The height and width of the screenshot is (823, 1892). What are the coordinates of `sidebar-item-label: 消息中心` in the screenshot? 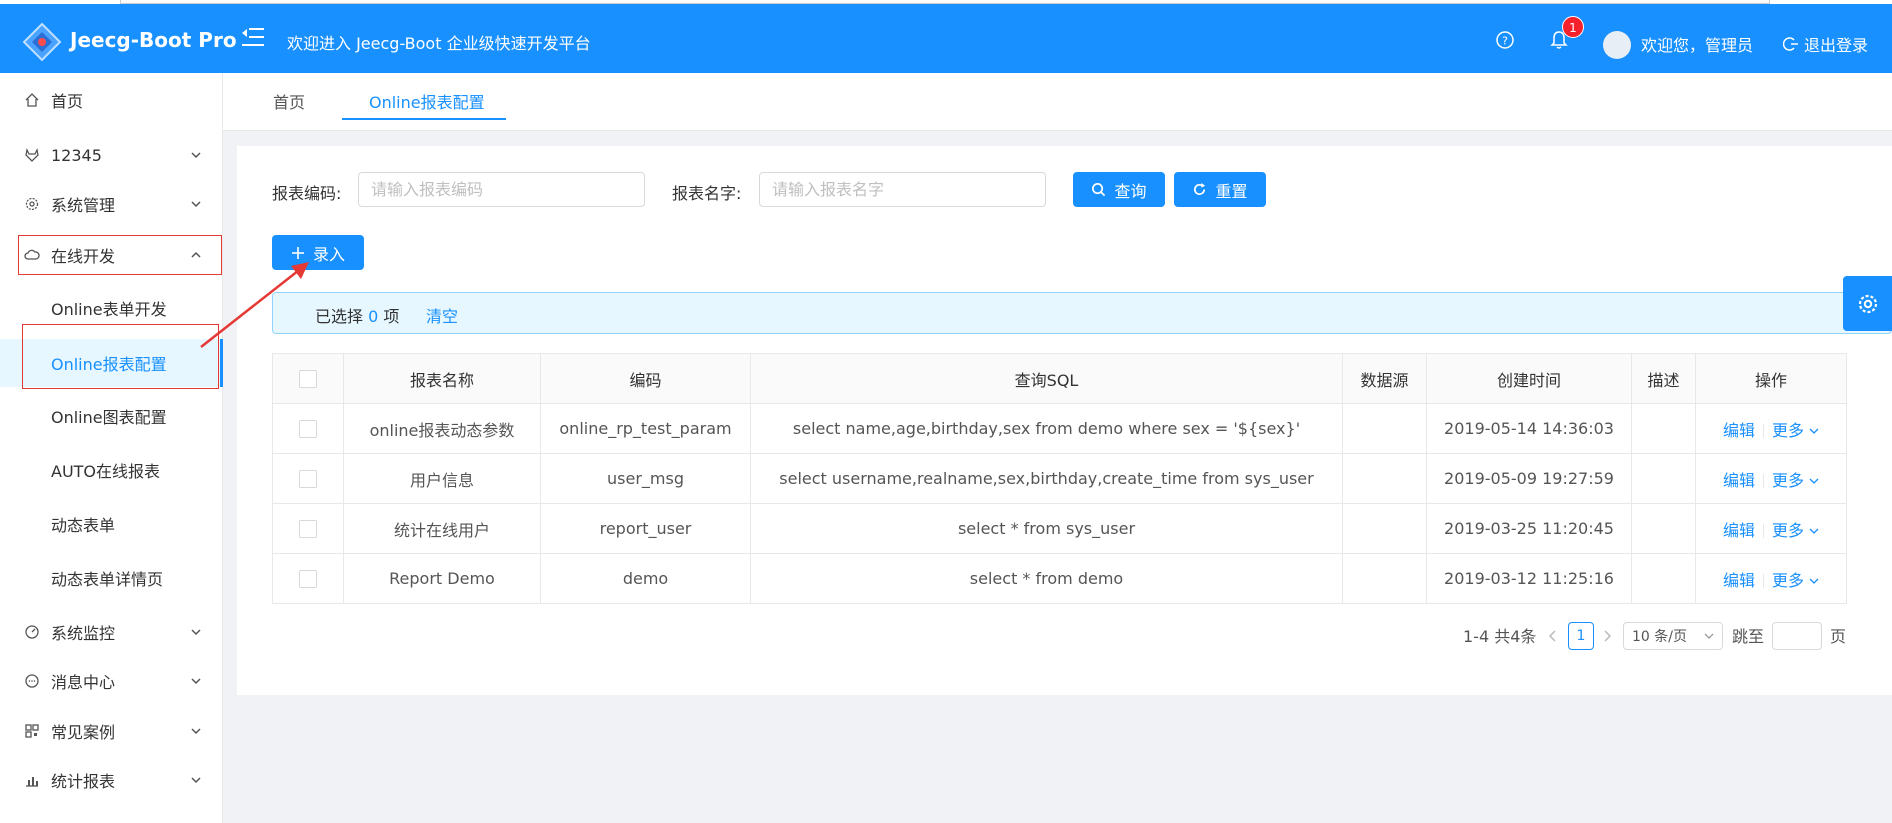 It's located at (83, 682).